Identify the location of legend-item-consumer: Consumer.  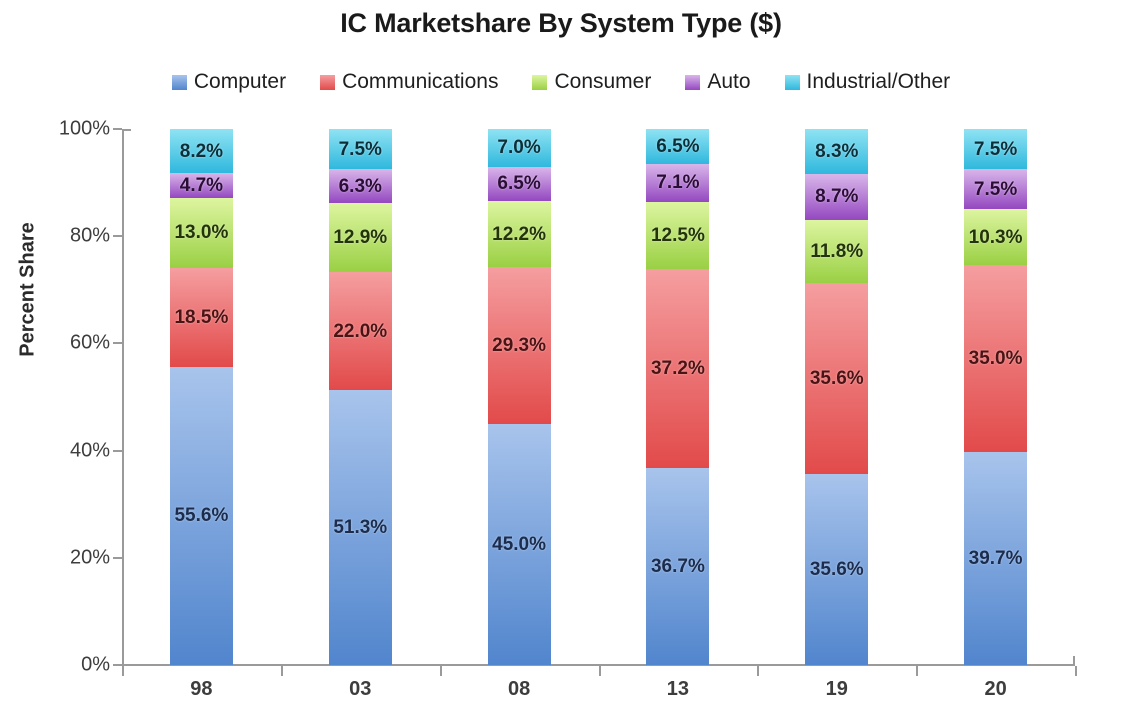
(591, 82).